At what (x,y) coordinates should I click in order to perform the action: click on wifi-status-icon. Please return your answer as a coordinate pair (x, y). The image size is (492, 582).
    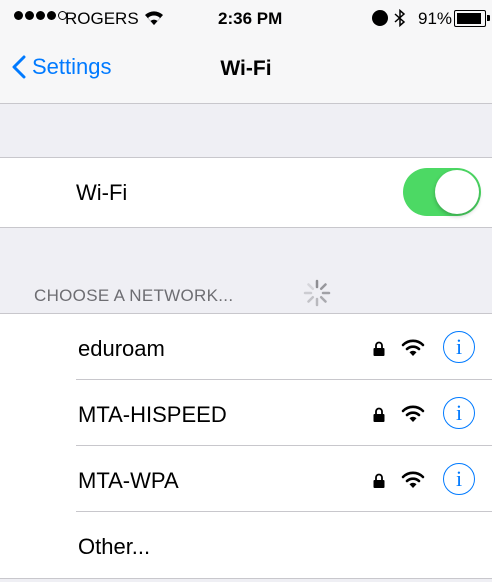
    Looking at the image, I should click on (154, 20).